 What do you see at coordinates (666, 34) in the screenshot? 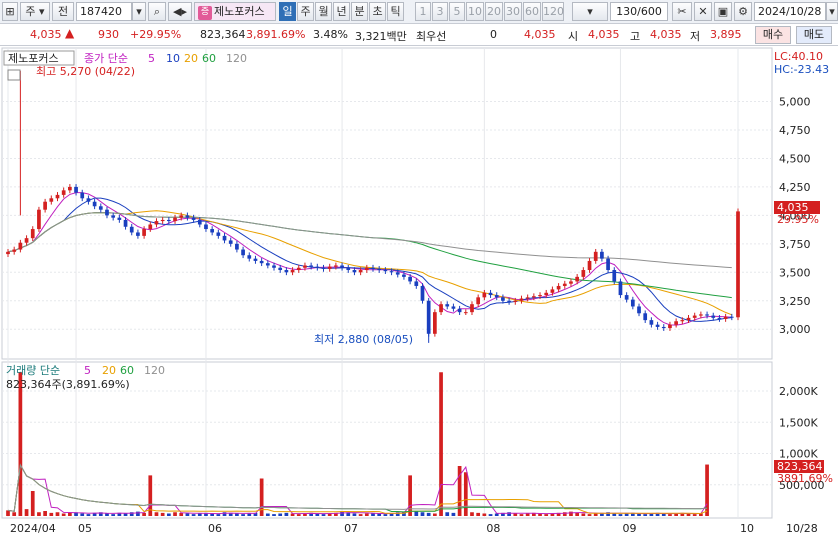
I see `high-price: 4,035` at bounding box center [666, 34].